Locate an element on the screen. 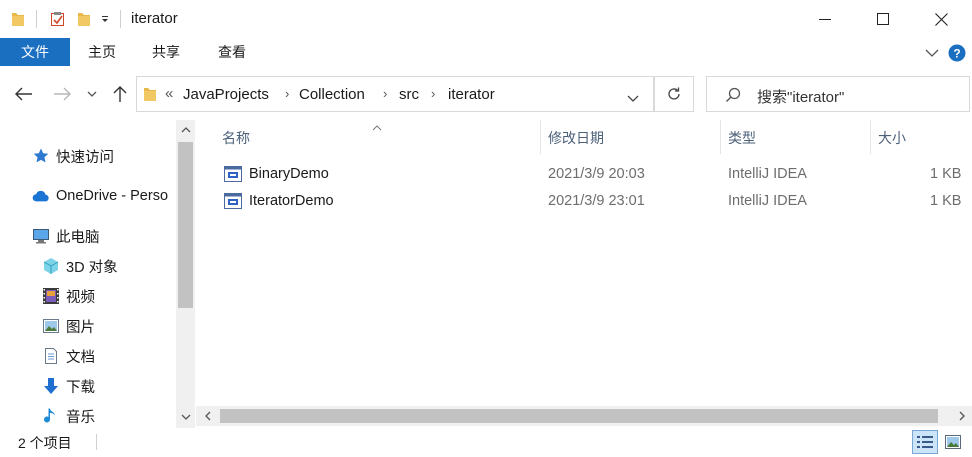  scroll-up-arrow-icon is located at coordinates (185, 130).